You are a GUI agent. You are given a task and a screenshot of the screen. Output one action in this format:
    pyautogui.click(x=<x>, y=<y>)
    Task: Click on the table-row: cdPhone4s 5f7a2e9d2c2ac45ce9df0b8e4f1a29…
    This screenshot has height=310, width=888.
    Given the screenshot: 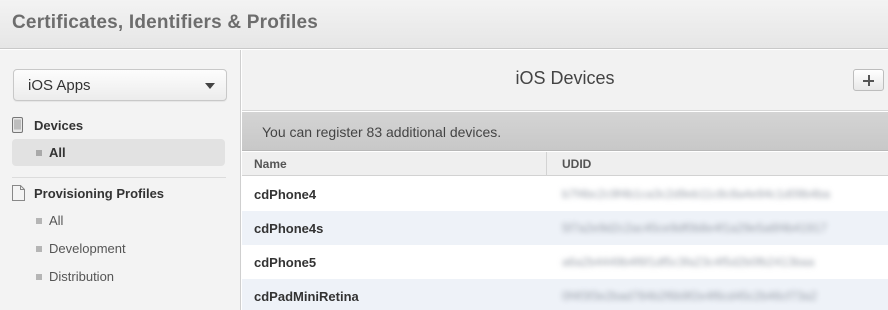 What is the action you would take?
    pyautogui.click(x=565, y=228)
    